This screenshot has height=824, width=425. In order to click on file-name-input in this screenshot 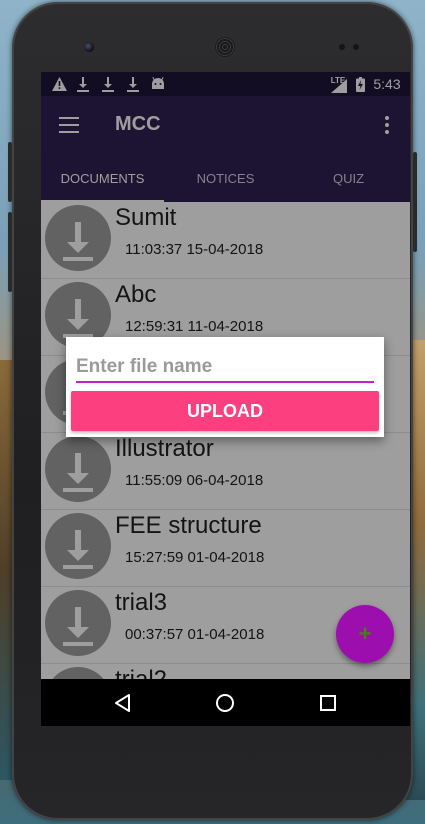, I will do `click(225, 368)`.